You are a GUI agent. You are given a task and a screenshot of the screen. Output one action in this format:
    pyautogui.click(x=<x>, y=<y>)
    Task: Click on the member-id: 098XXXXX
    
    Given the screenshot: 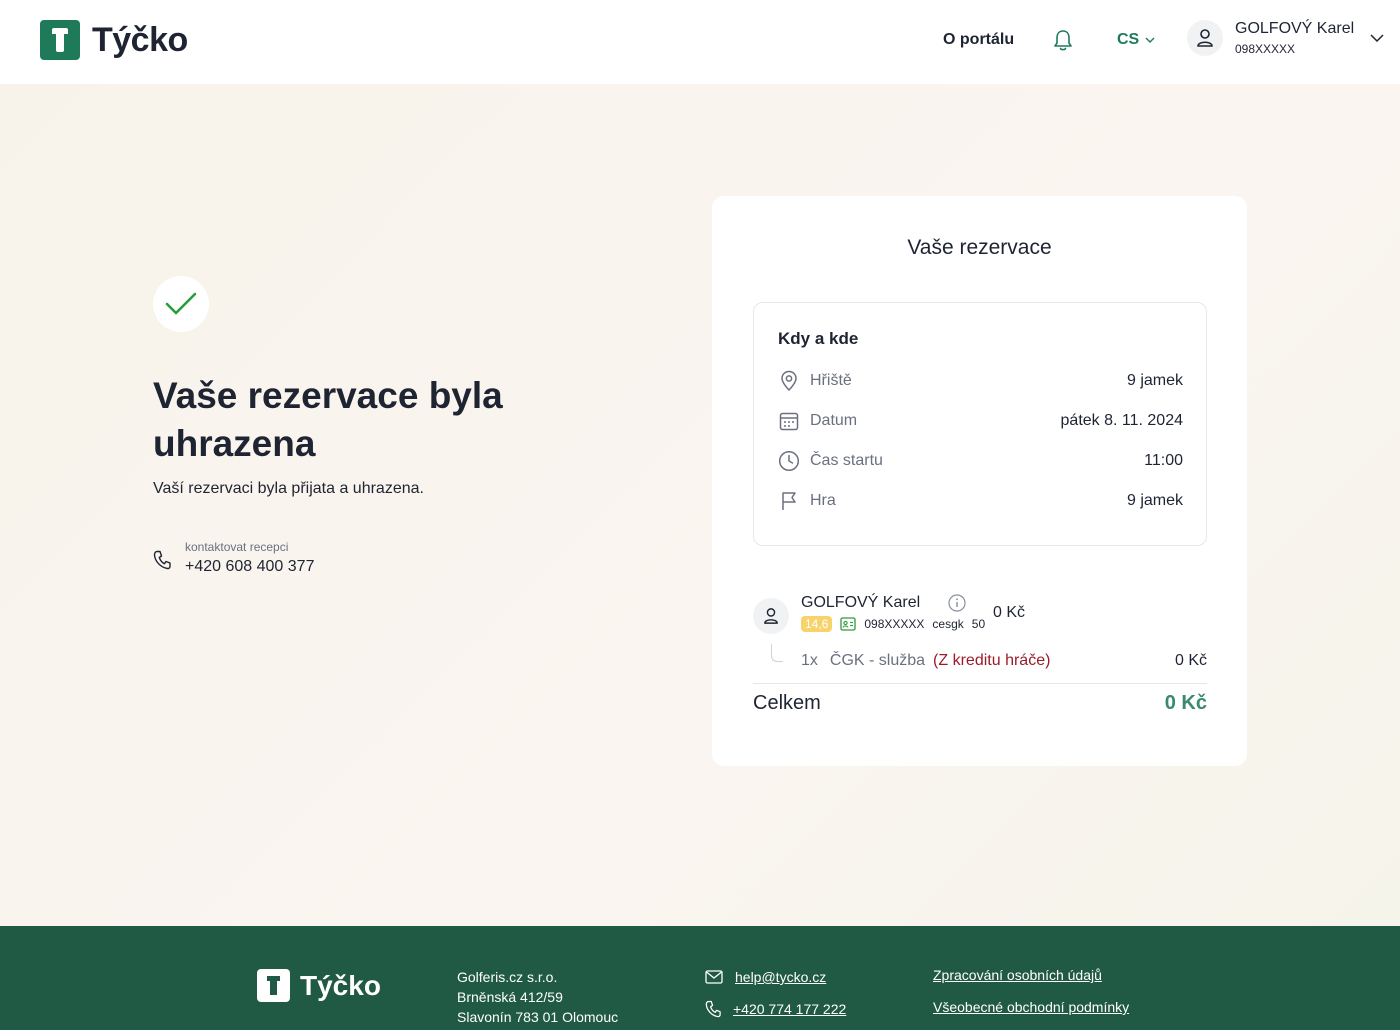 What is the action you would take?
    pyautogui.click(x=894, y=624)
    